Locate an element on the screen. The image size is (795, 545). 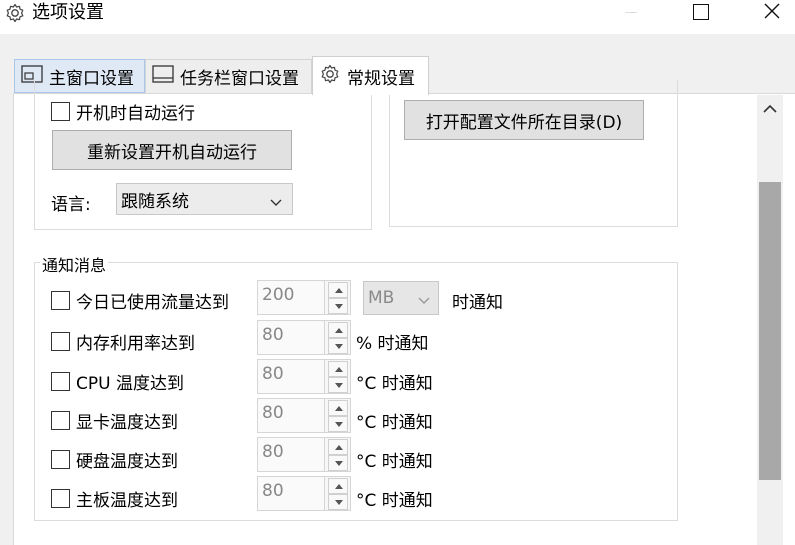
notify-traffic-checkbox-row: 今日已使用流量达到 is located at coordinates (140, 300).